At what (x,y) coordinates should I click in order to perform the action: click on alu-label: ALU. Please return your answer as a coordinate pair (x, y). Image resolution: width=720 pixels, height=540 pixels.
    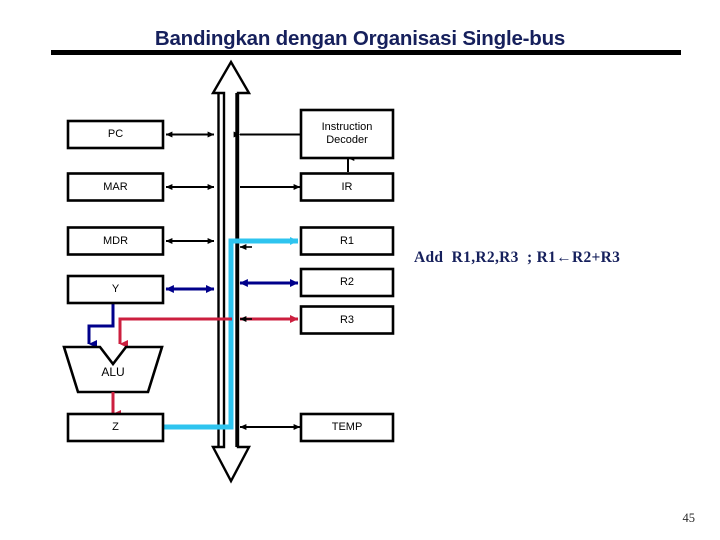
    Looking at the image, I should click on (113, 372).